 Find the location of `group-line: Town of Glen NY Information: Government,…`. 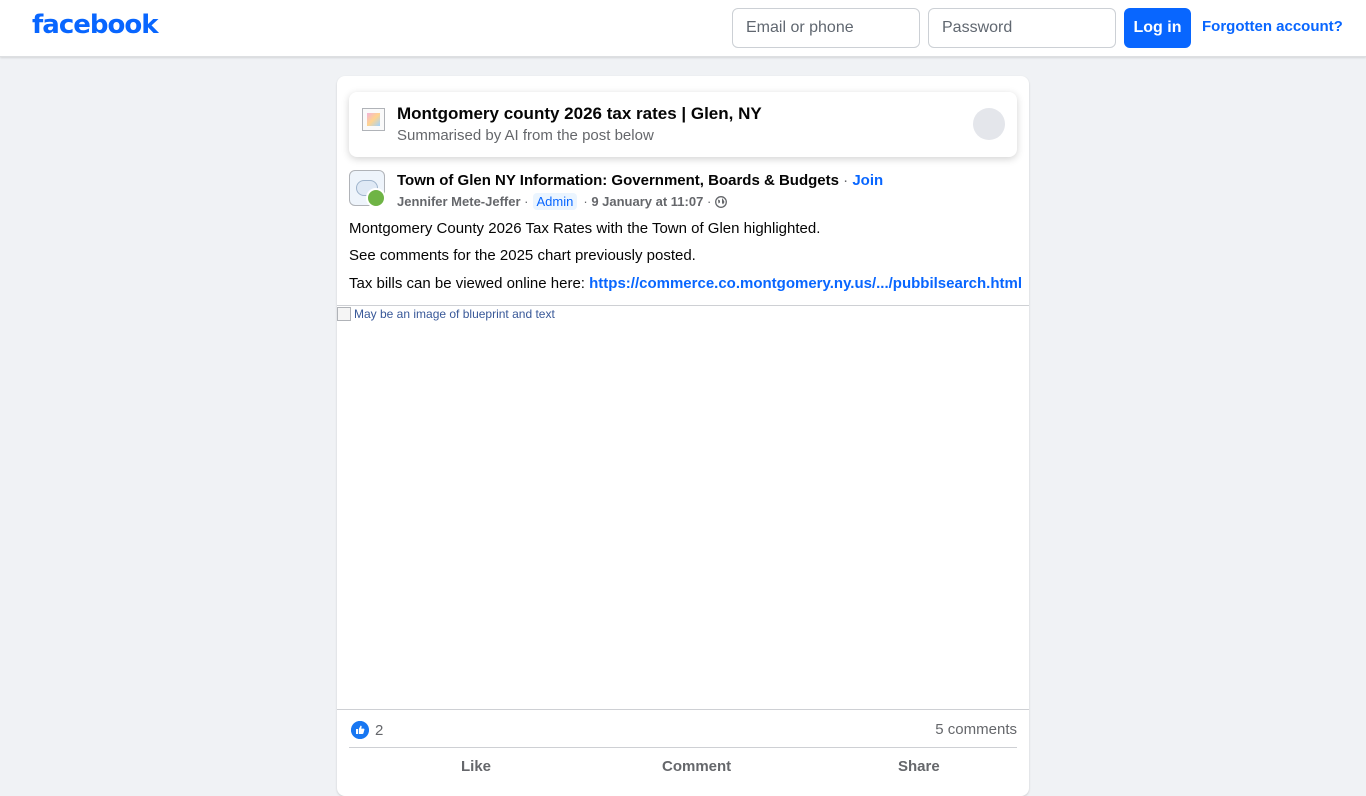

group-line: Town of Glen NY Information: Government,… is located at coordinates (640, 180).